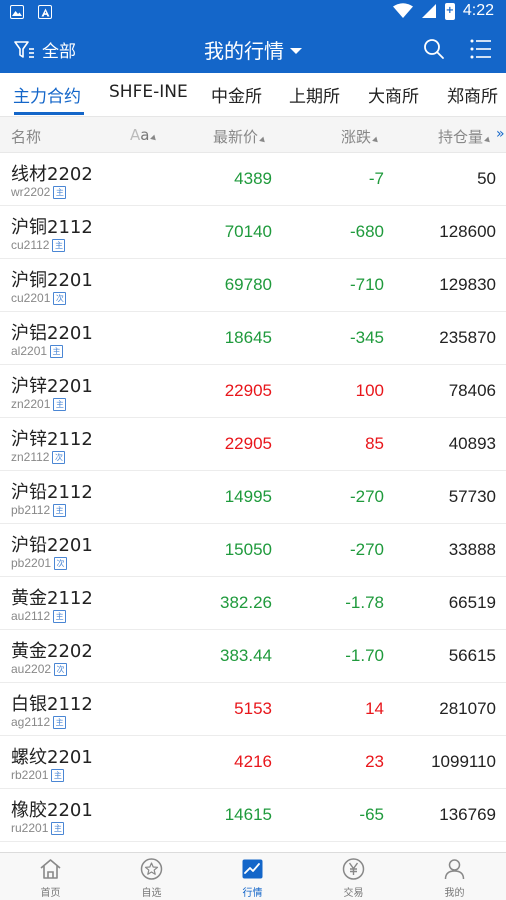 The image size is (506, 900). Describe the element at coordinates (353, 869) in the screenshot. I see `yen-icon` at that location.